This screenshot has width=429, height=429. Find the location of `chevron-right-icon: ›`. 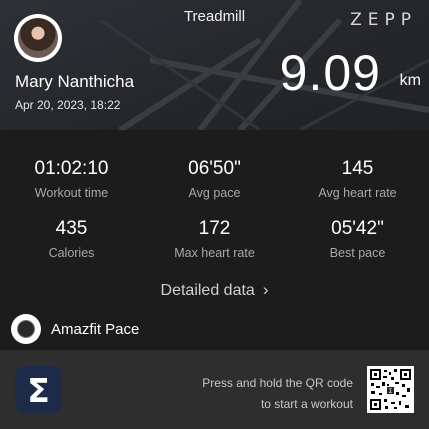

chevron-right-icon: › is located at coordinates (265, 289).